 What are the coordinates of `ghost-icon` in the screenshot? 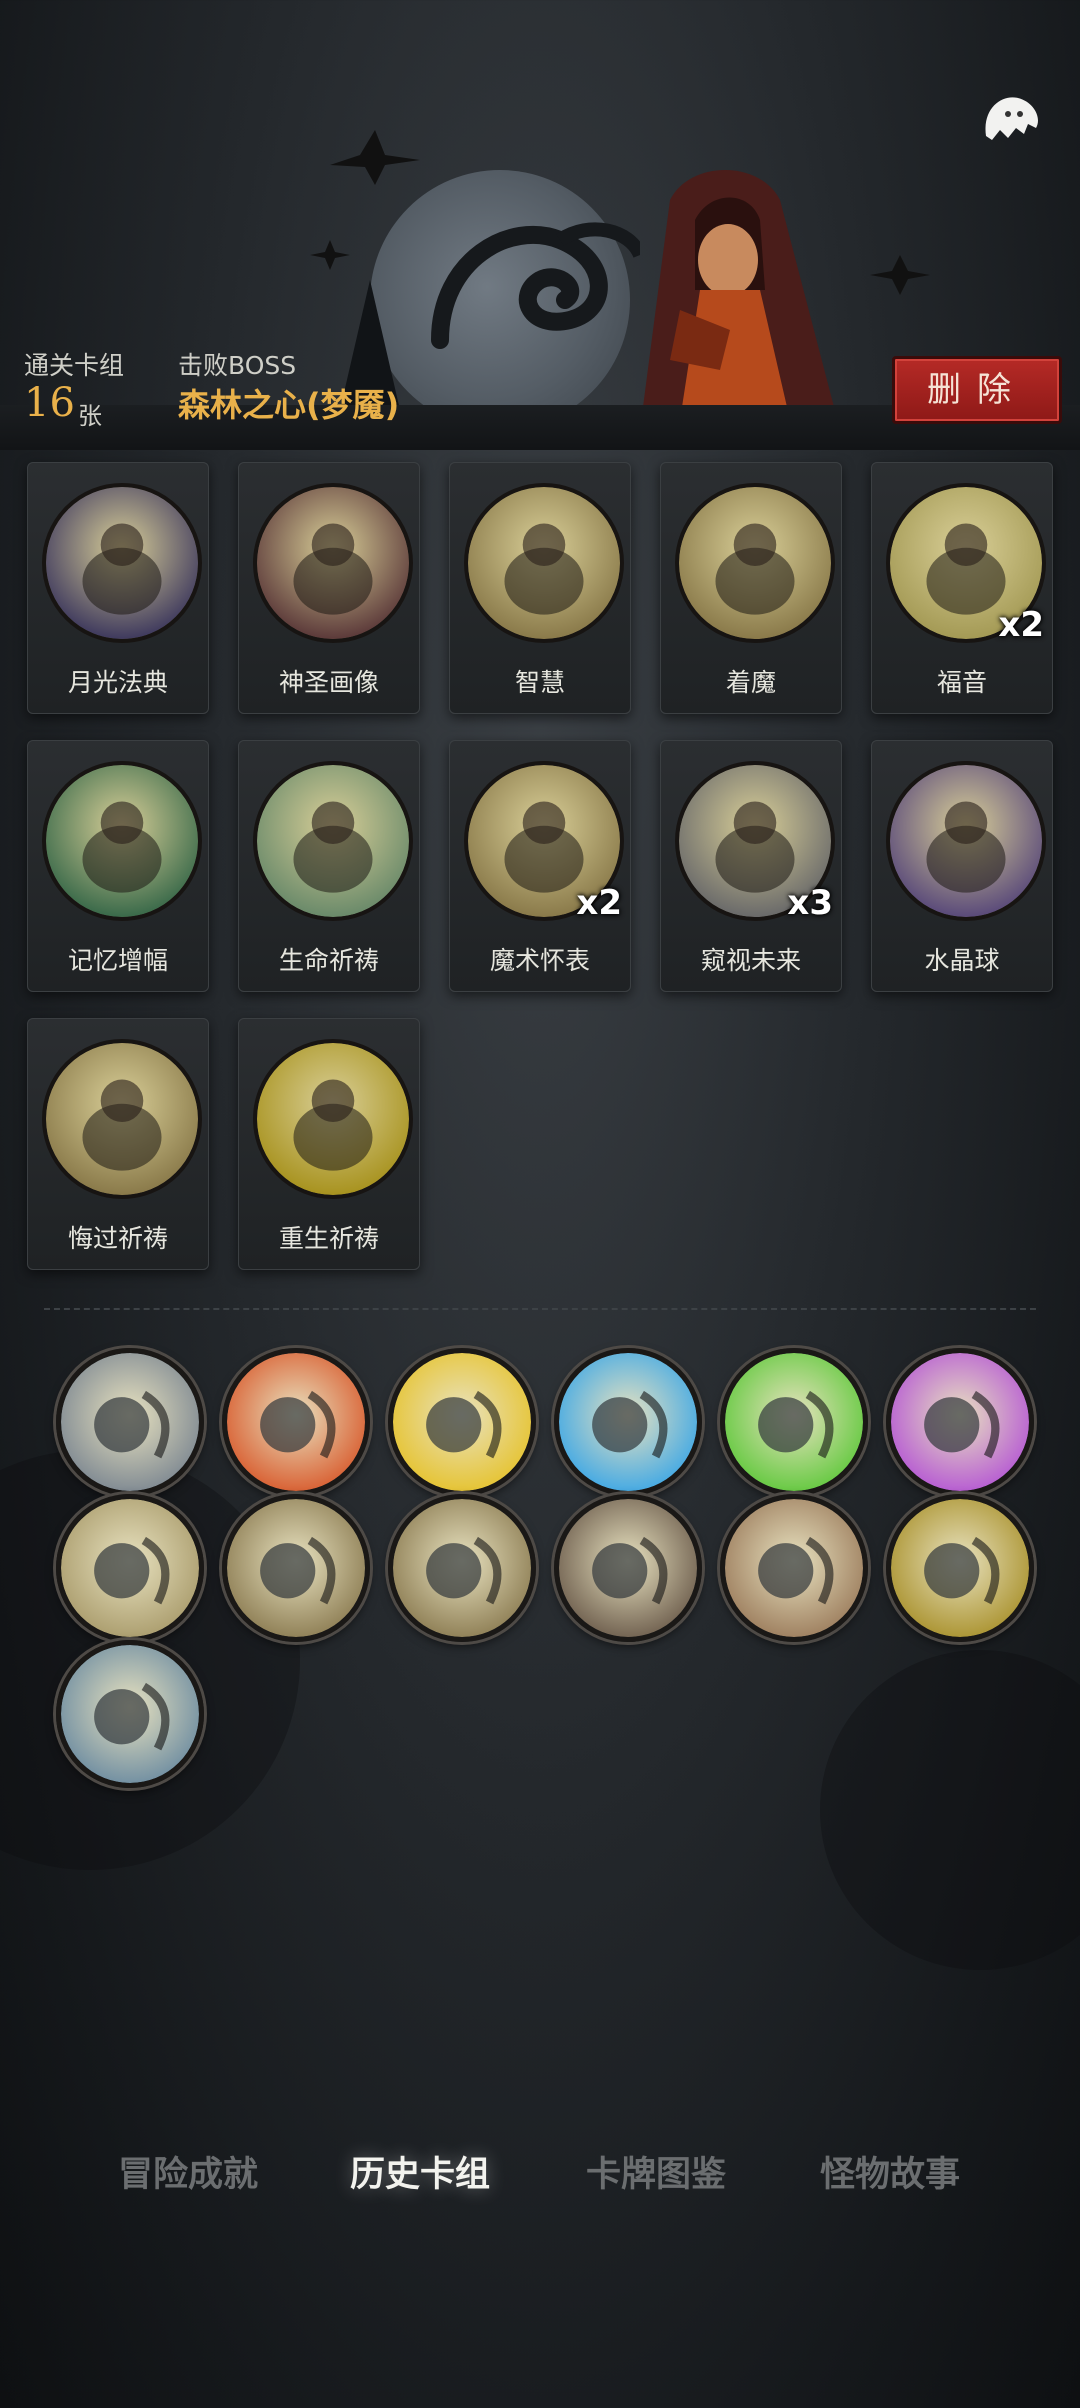 It's located at (1008, 118).